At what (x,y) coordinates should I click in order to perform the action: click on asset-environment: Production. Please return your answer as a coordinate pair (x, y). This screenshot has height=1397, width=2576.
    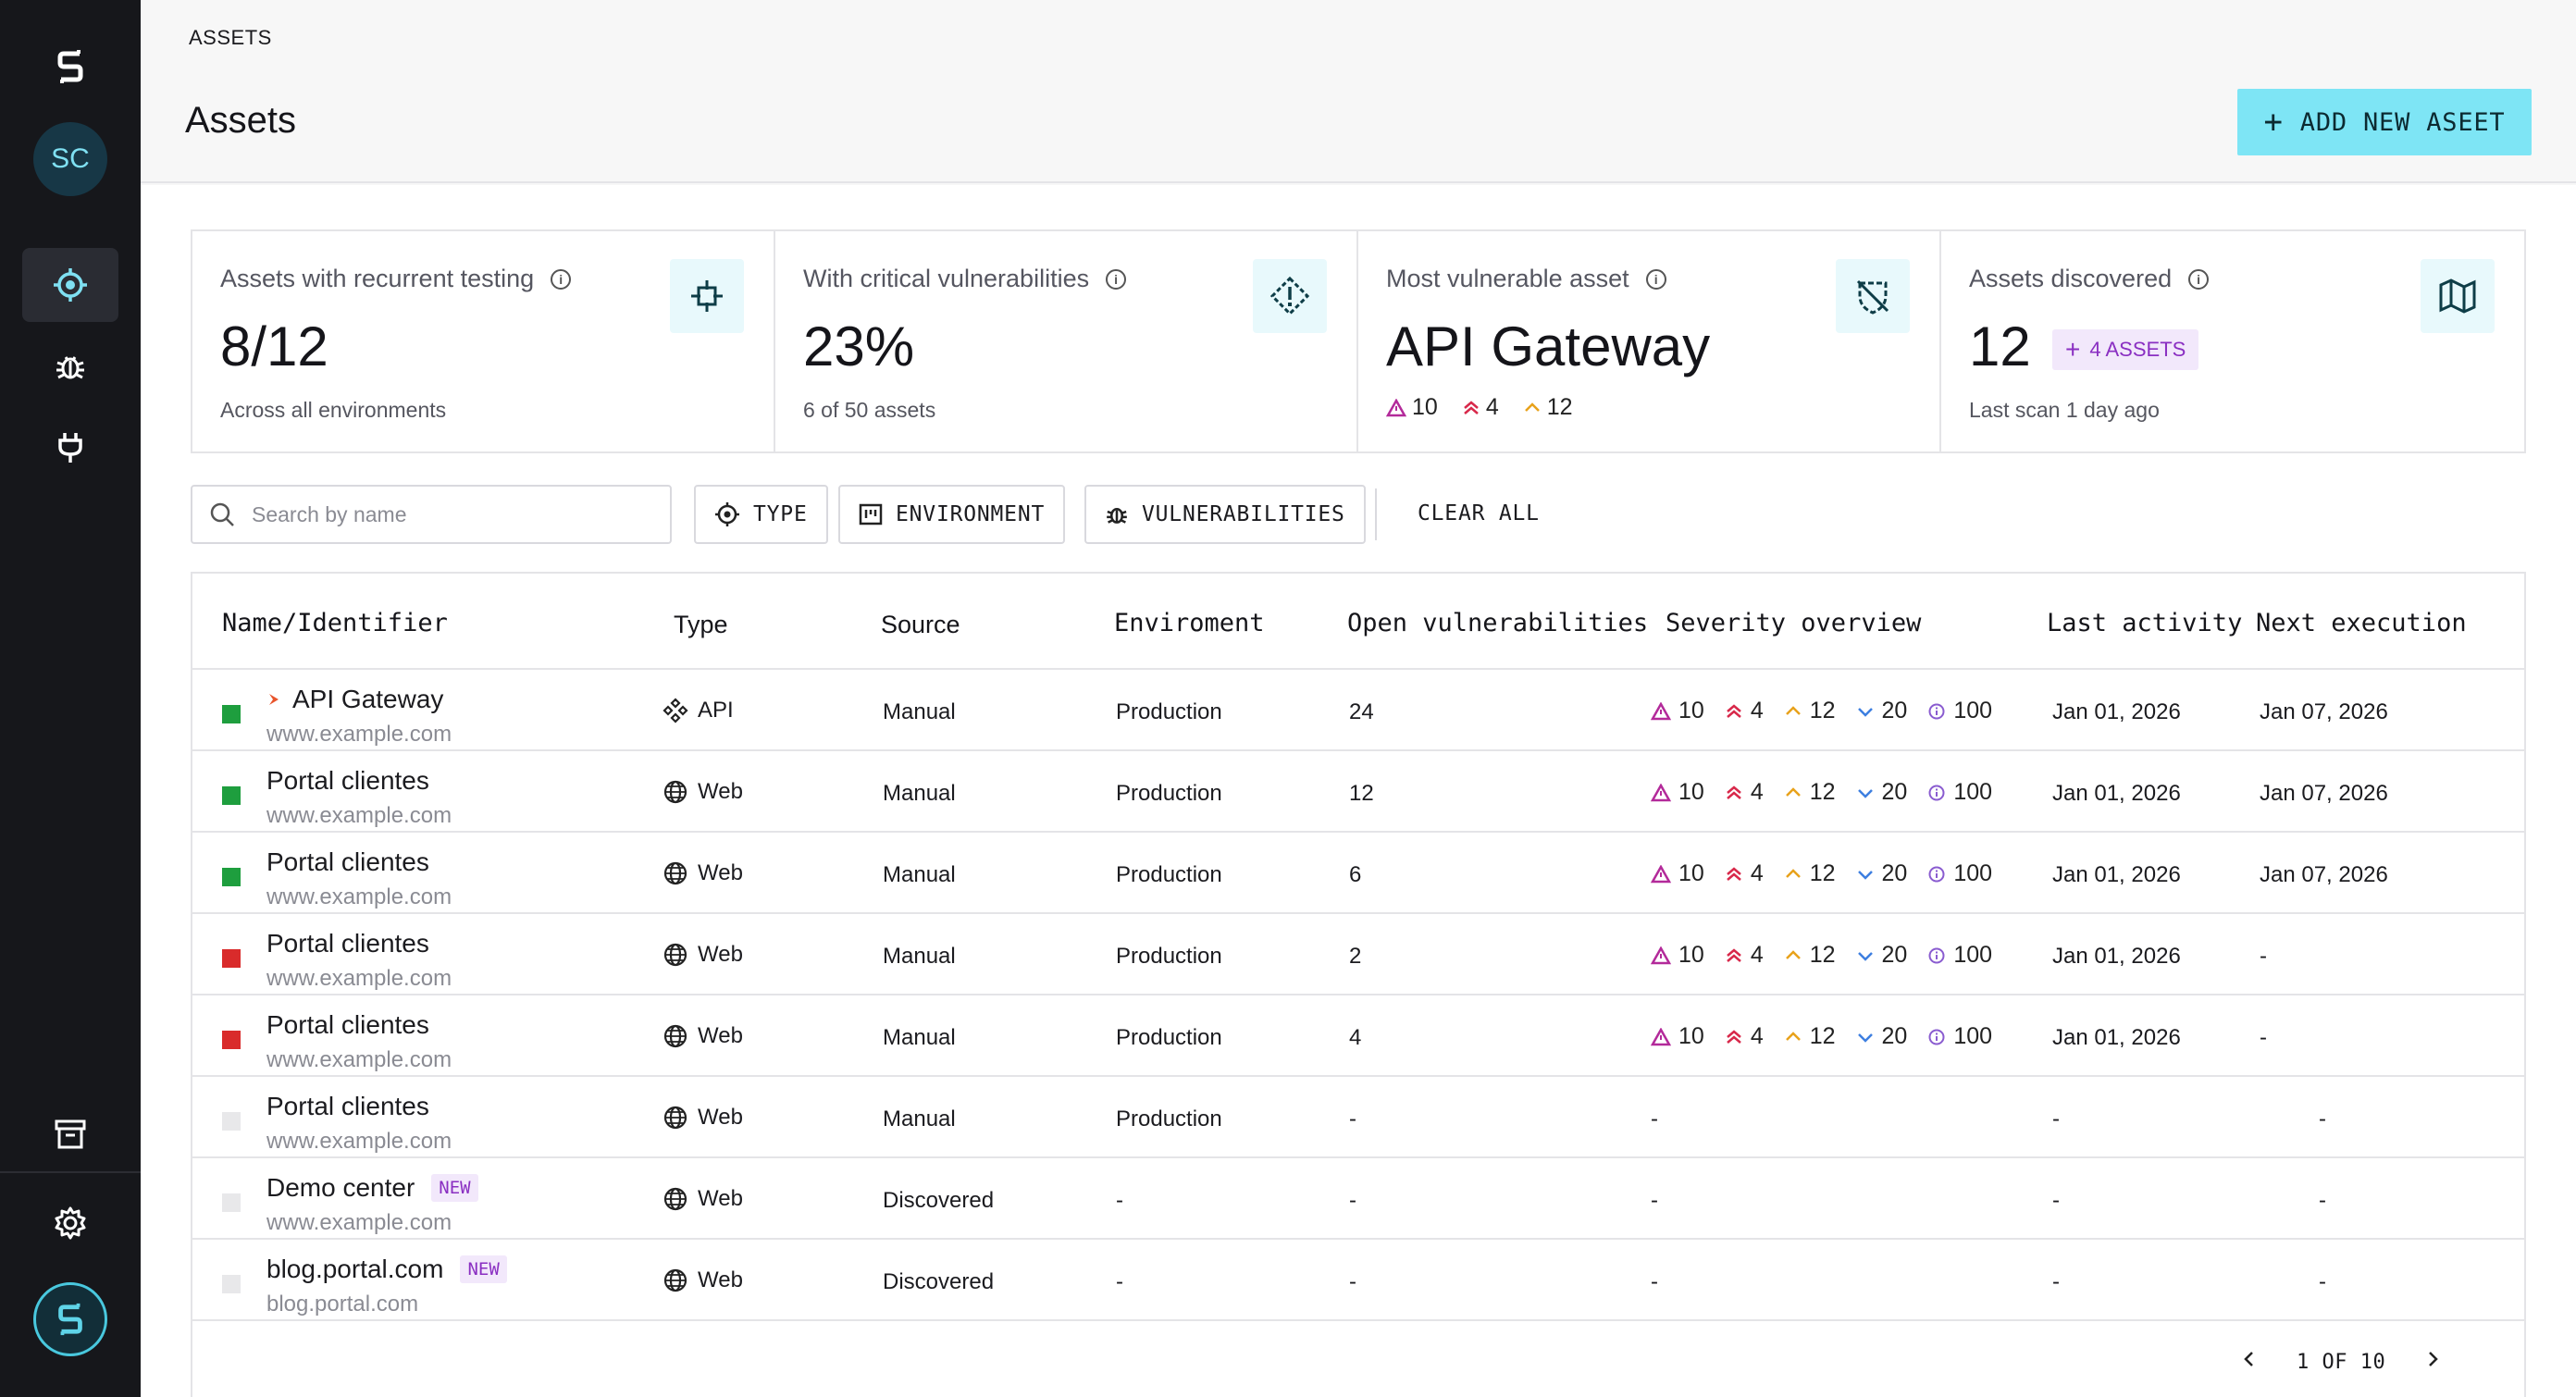
    Looking at the image, I should click on (1169, 956).